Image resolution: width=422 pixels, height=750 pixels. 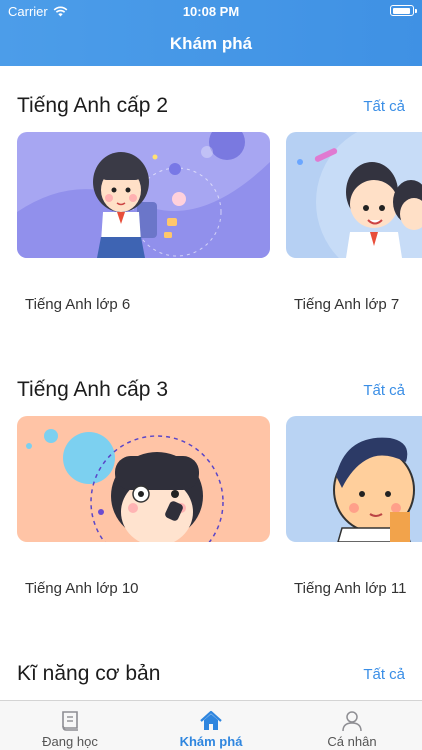 I want to click on section-basic-skills: Kĩ năng cơ bản Tất cả, so click(x=211, y=667).